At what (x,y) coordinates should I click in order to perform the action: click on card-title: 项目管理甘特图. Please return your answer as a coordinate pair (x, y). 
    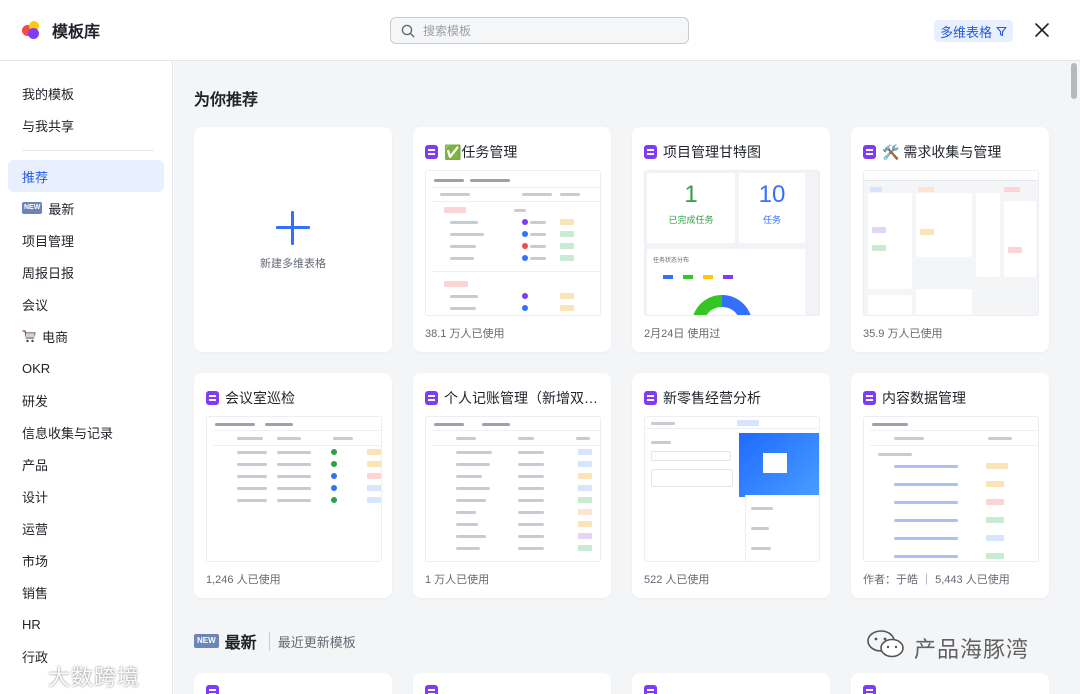
    Looking at the image, I should click on (712, 152).